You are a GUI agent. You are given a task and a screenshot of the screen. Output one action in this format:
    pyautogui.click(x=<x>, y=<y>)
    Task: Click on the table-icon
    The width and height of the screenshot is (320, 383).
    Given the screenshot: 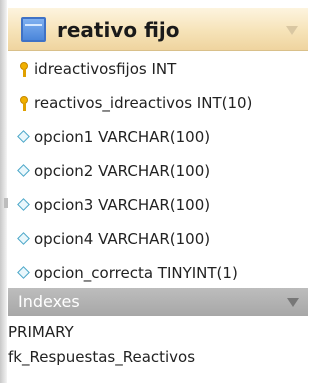 What is the action you would take?
    pyautogui.click(x=33, y=29)
    